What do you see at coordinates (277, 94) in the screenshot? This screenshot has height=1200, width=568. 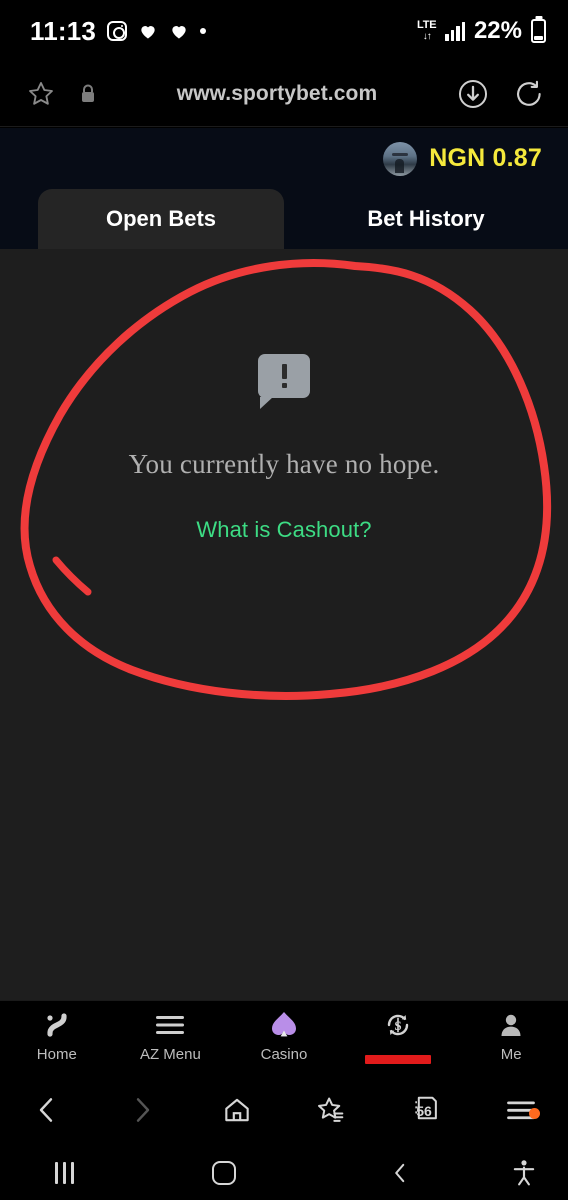 I see `url-text: www.sportybet.com` at bounding box center [277, 94].